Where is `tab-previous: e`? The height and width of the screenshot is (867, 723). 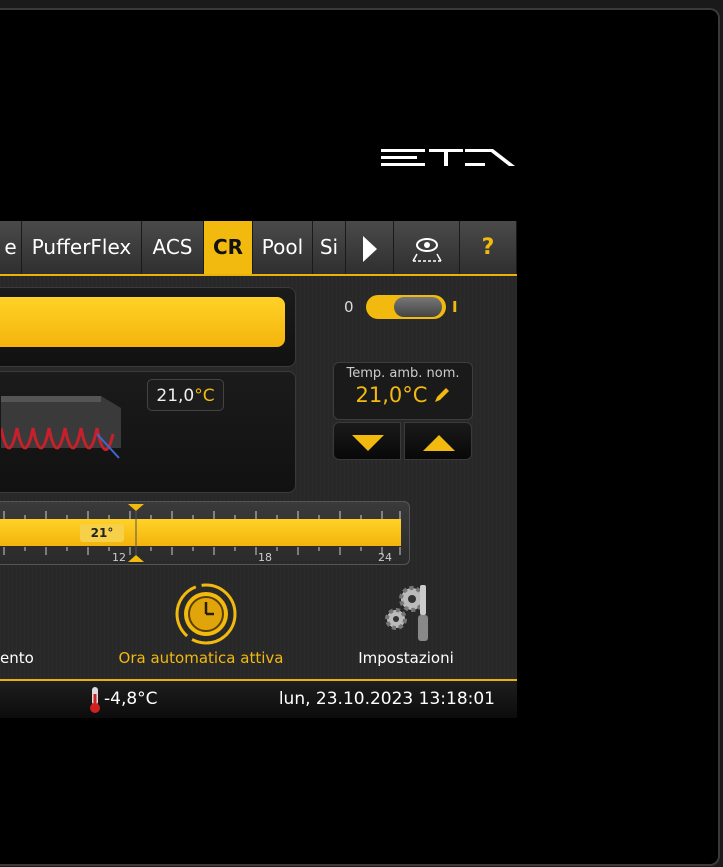
tab-previous: e is located at coordinates (11, 247).